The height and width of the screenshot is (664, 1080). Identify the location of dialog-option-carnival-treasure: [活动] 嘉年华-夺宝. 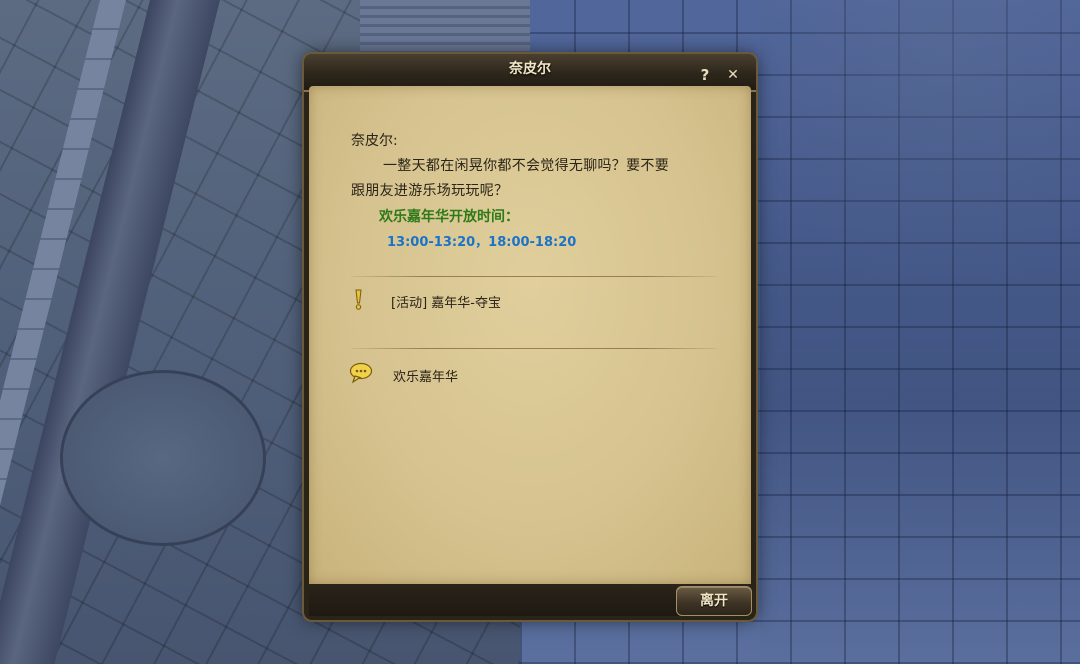
(514, 301).